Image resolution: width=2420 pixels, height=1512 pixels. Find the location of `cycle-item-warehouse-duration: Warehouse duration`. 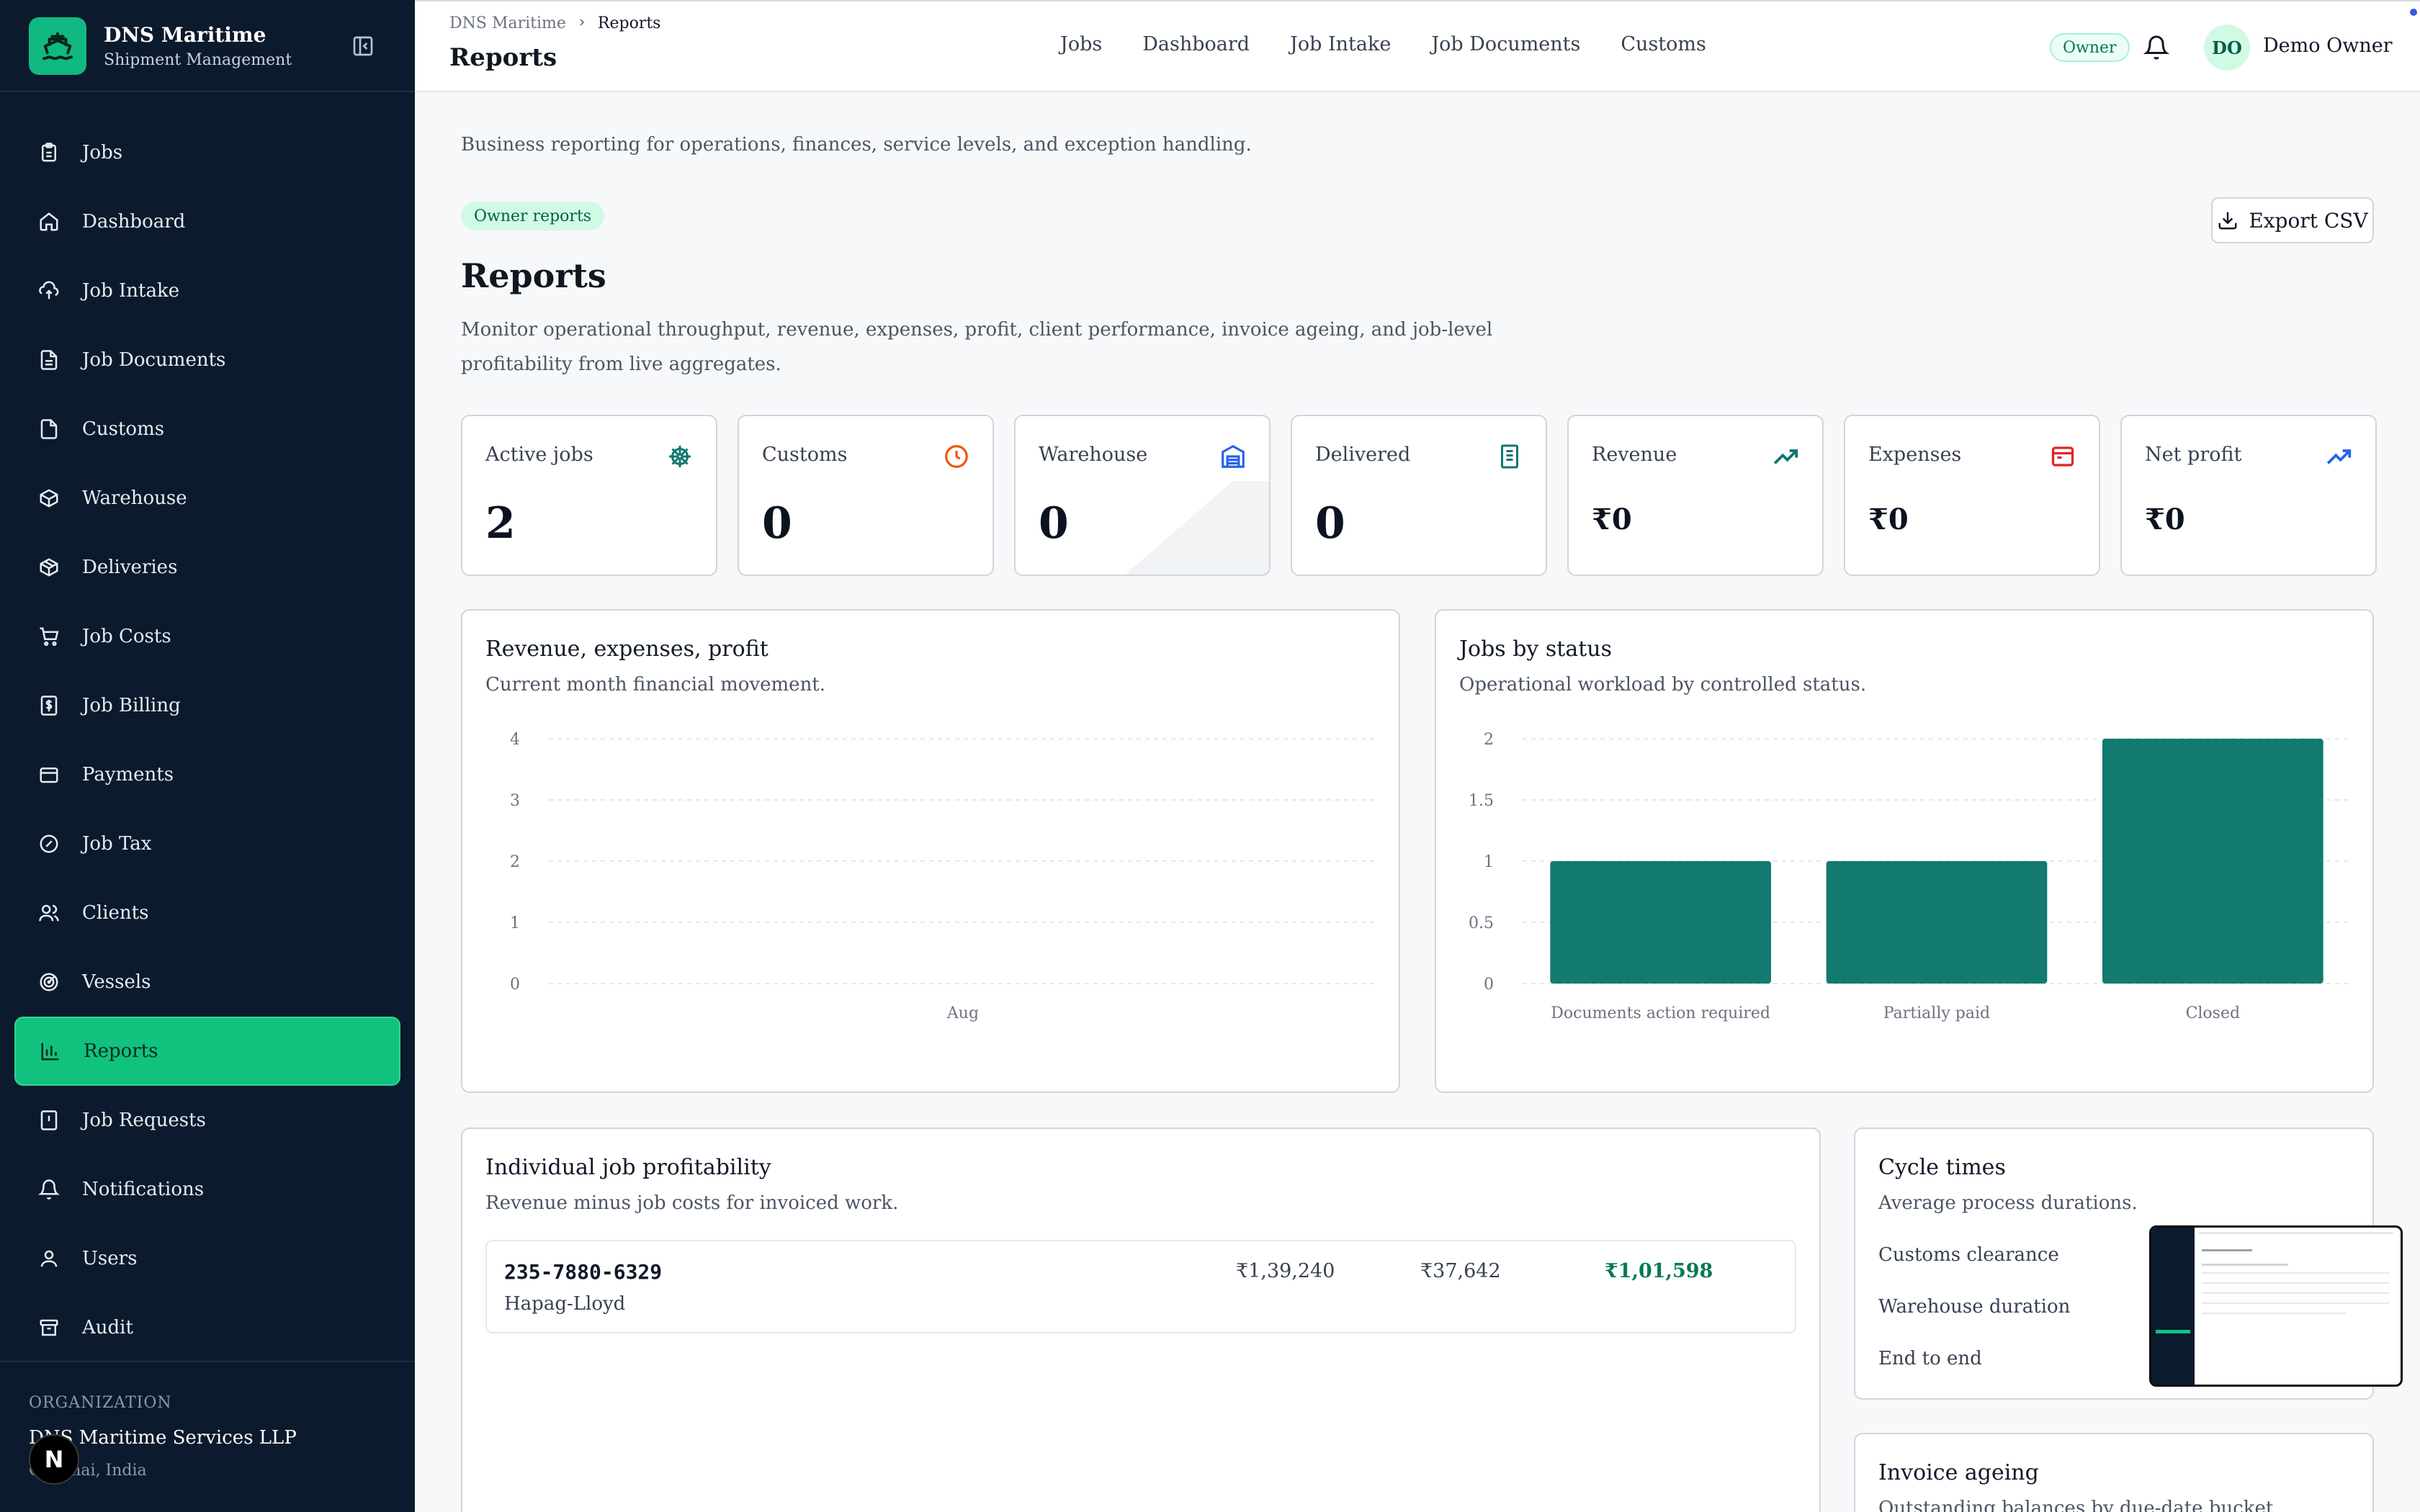

cycle-item-warehouse-duration: Warehouse duration is located at coordinates (1974, 1307).